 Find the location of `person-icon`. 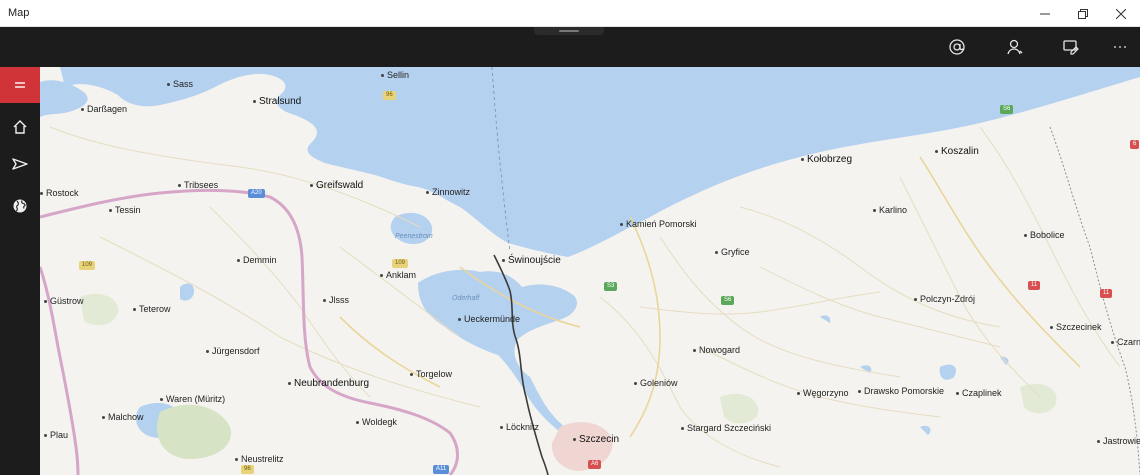

person-icon is located at coordinates (1015, 47).